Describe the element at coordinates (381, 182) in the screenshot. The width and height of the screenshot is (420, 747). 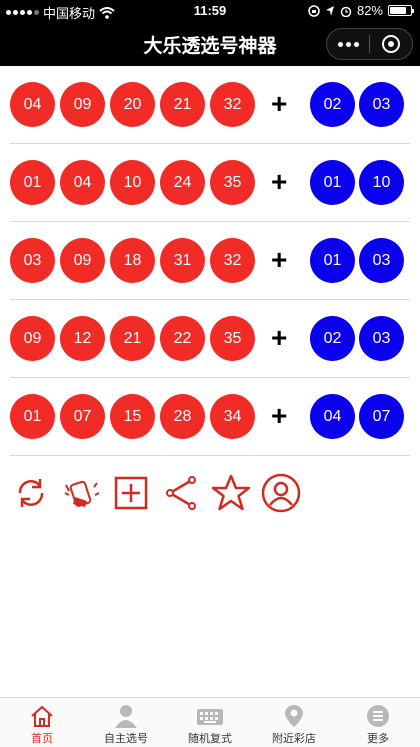
I see `blue-ball: 10` at that location.